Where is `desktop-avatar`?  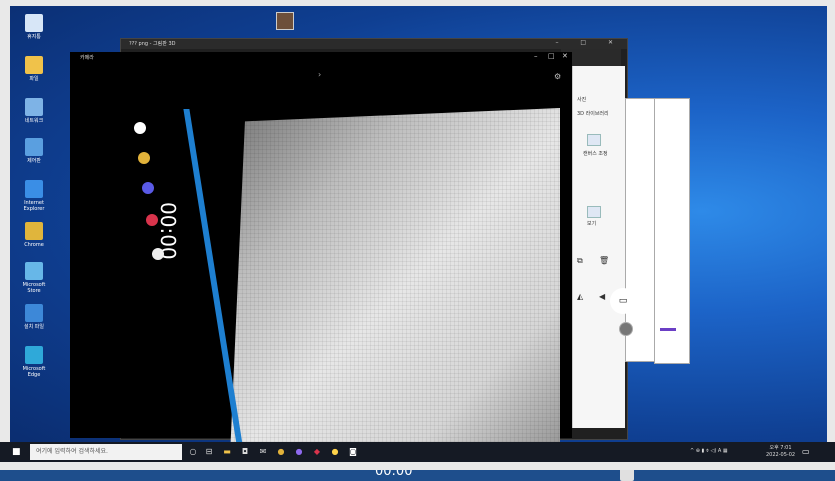
desktop-avatar is located at coordinates (285, 21).